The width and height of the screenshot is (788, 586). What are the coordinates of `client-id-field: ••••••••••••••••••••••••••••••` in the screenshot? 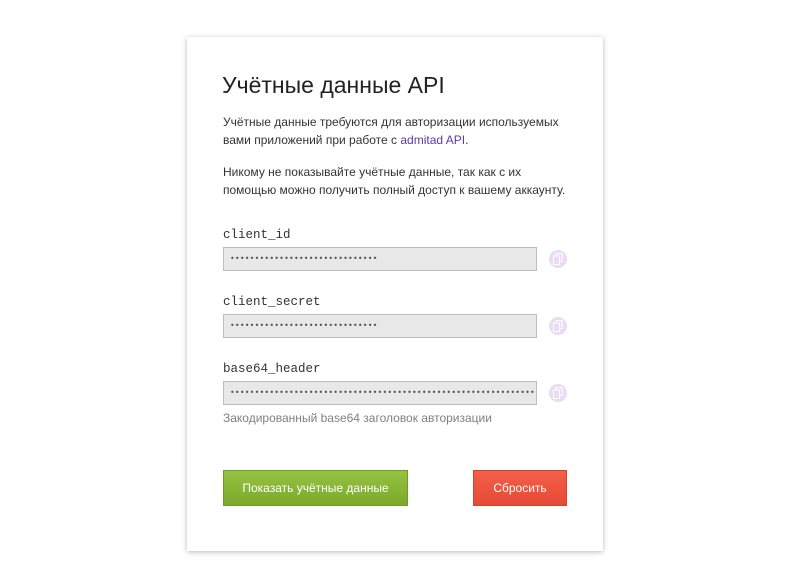 It's located at (380, 259).